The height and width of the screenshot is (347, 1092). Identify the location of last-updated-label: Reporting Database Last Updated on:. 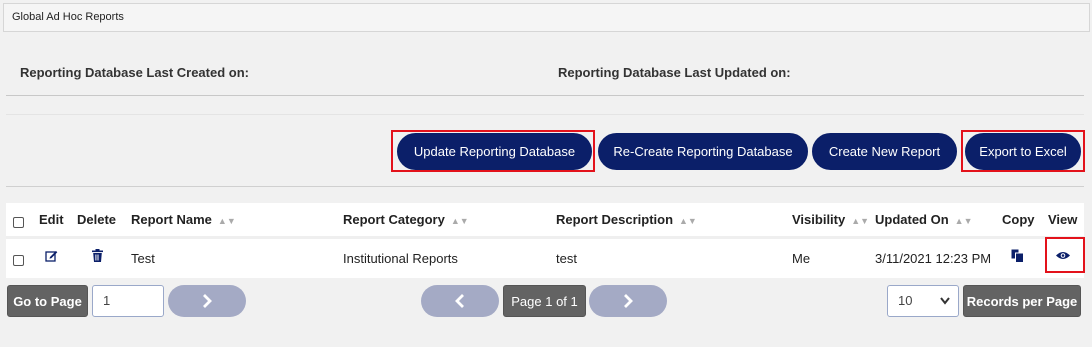
(674, 72).